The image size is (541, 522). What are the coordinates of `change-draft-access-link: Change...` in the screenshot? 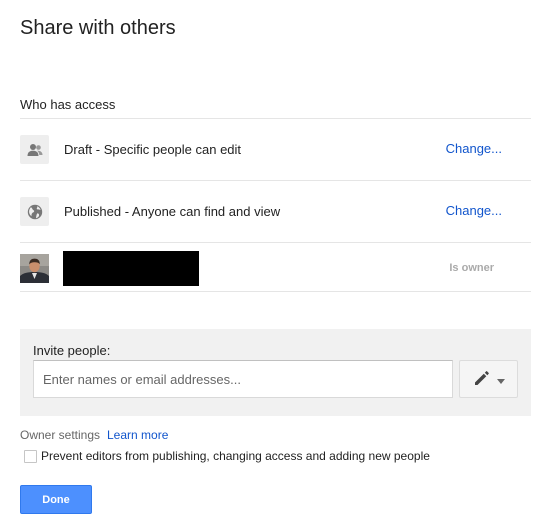 It's located at (474, 148).